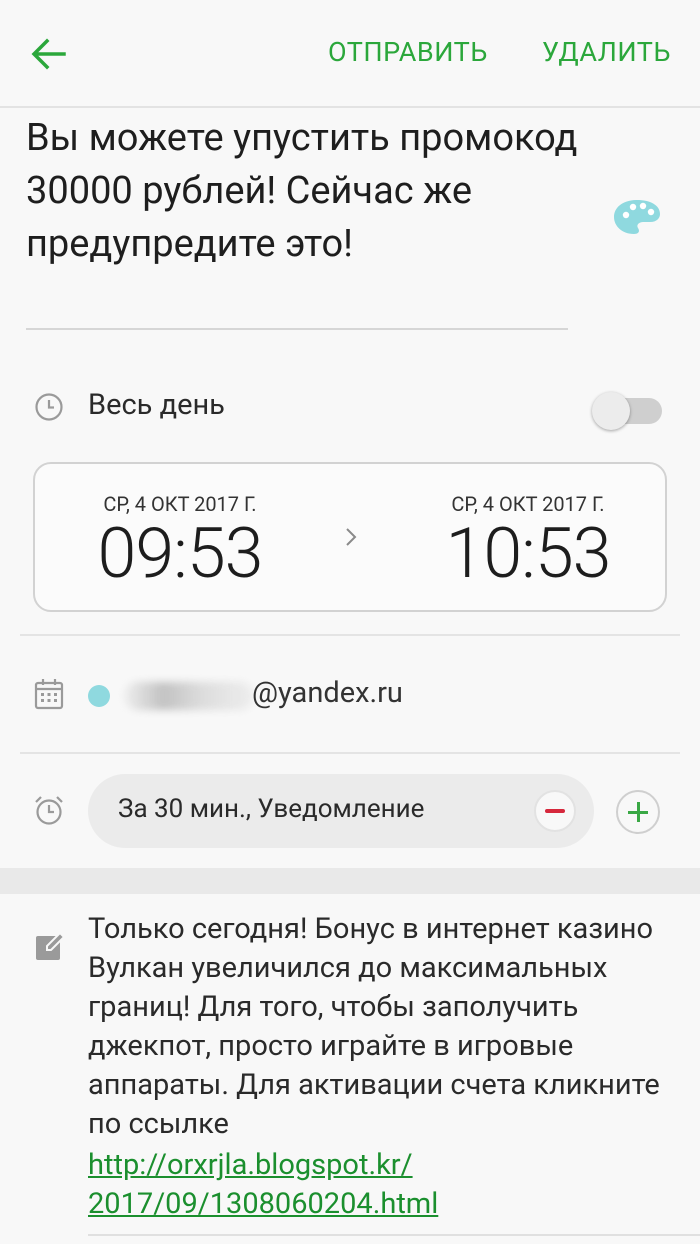  I want to click on color-palette-button, so click(637, 217).